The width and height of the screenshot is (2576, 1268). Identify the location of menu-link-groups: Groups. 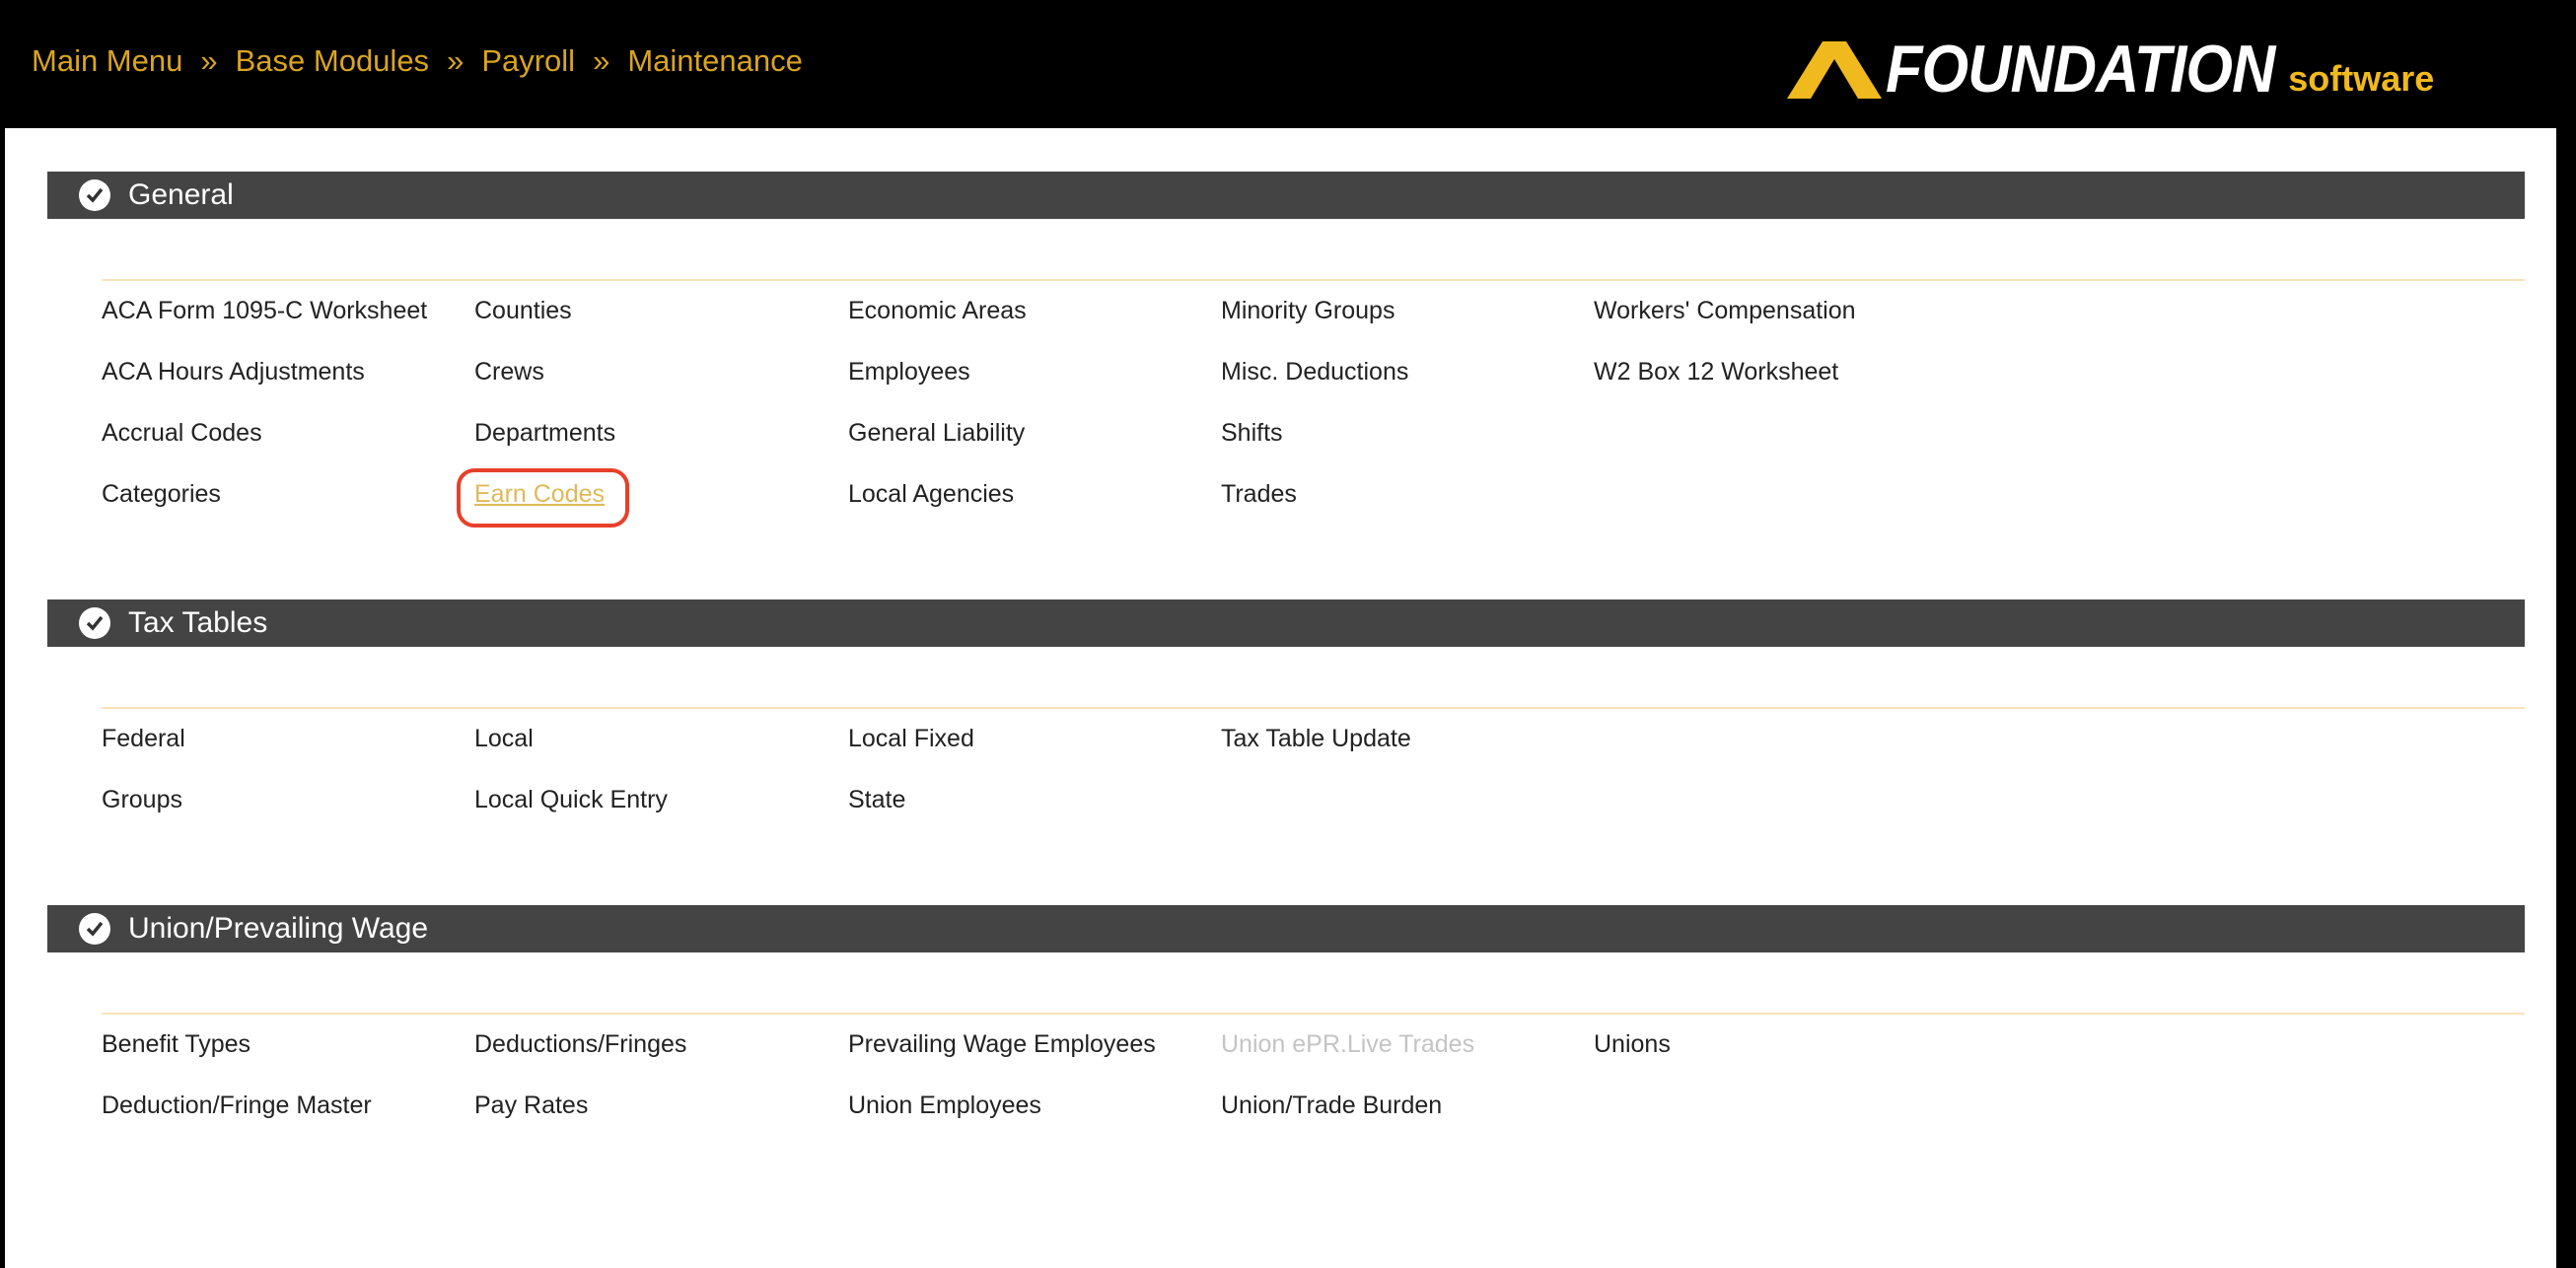
(142, 800).